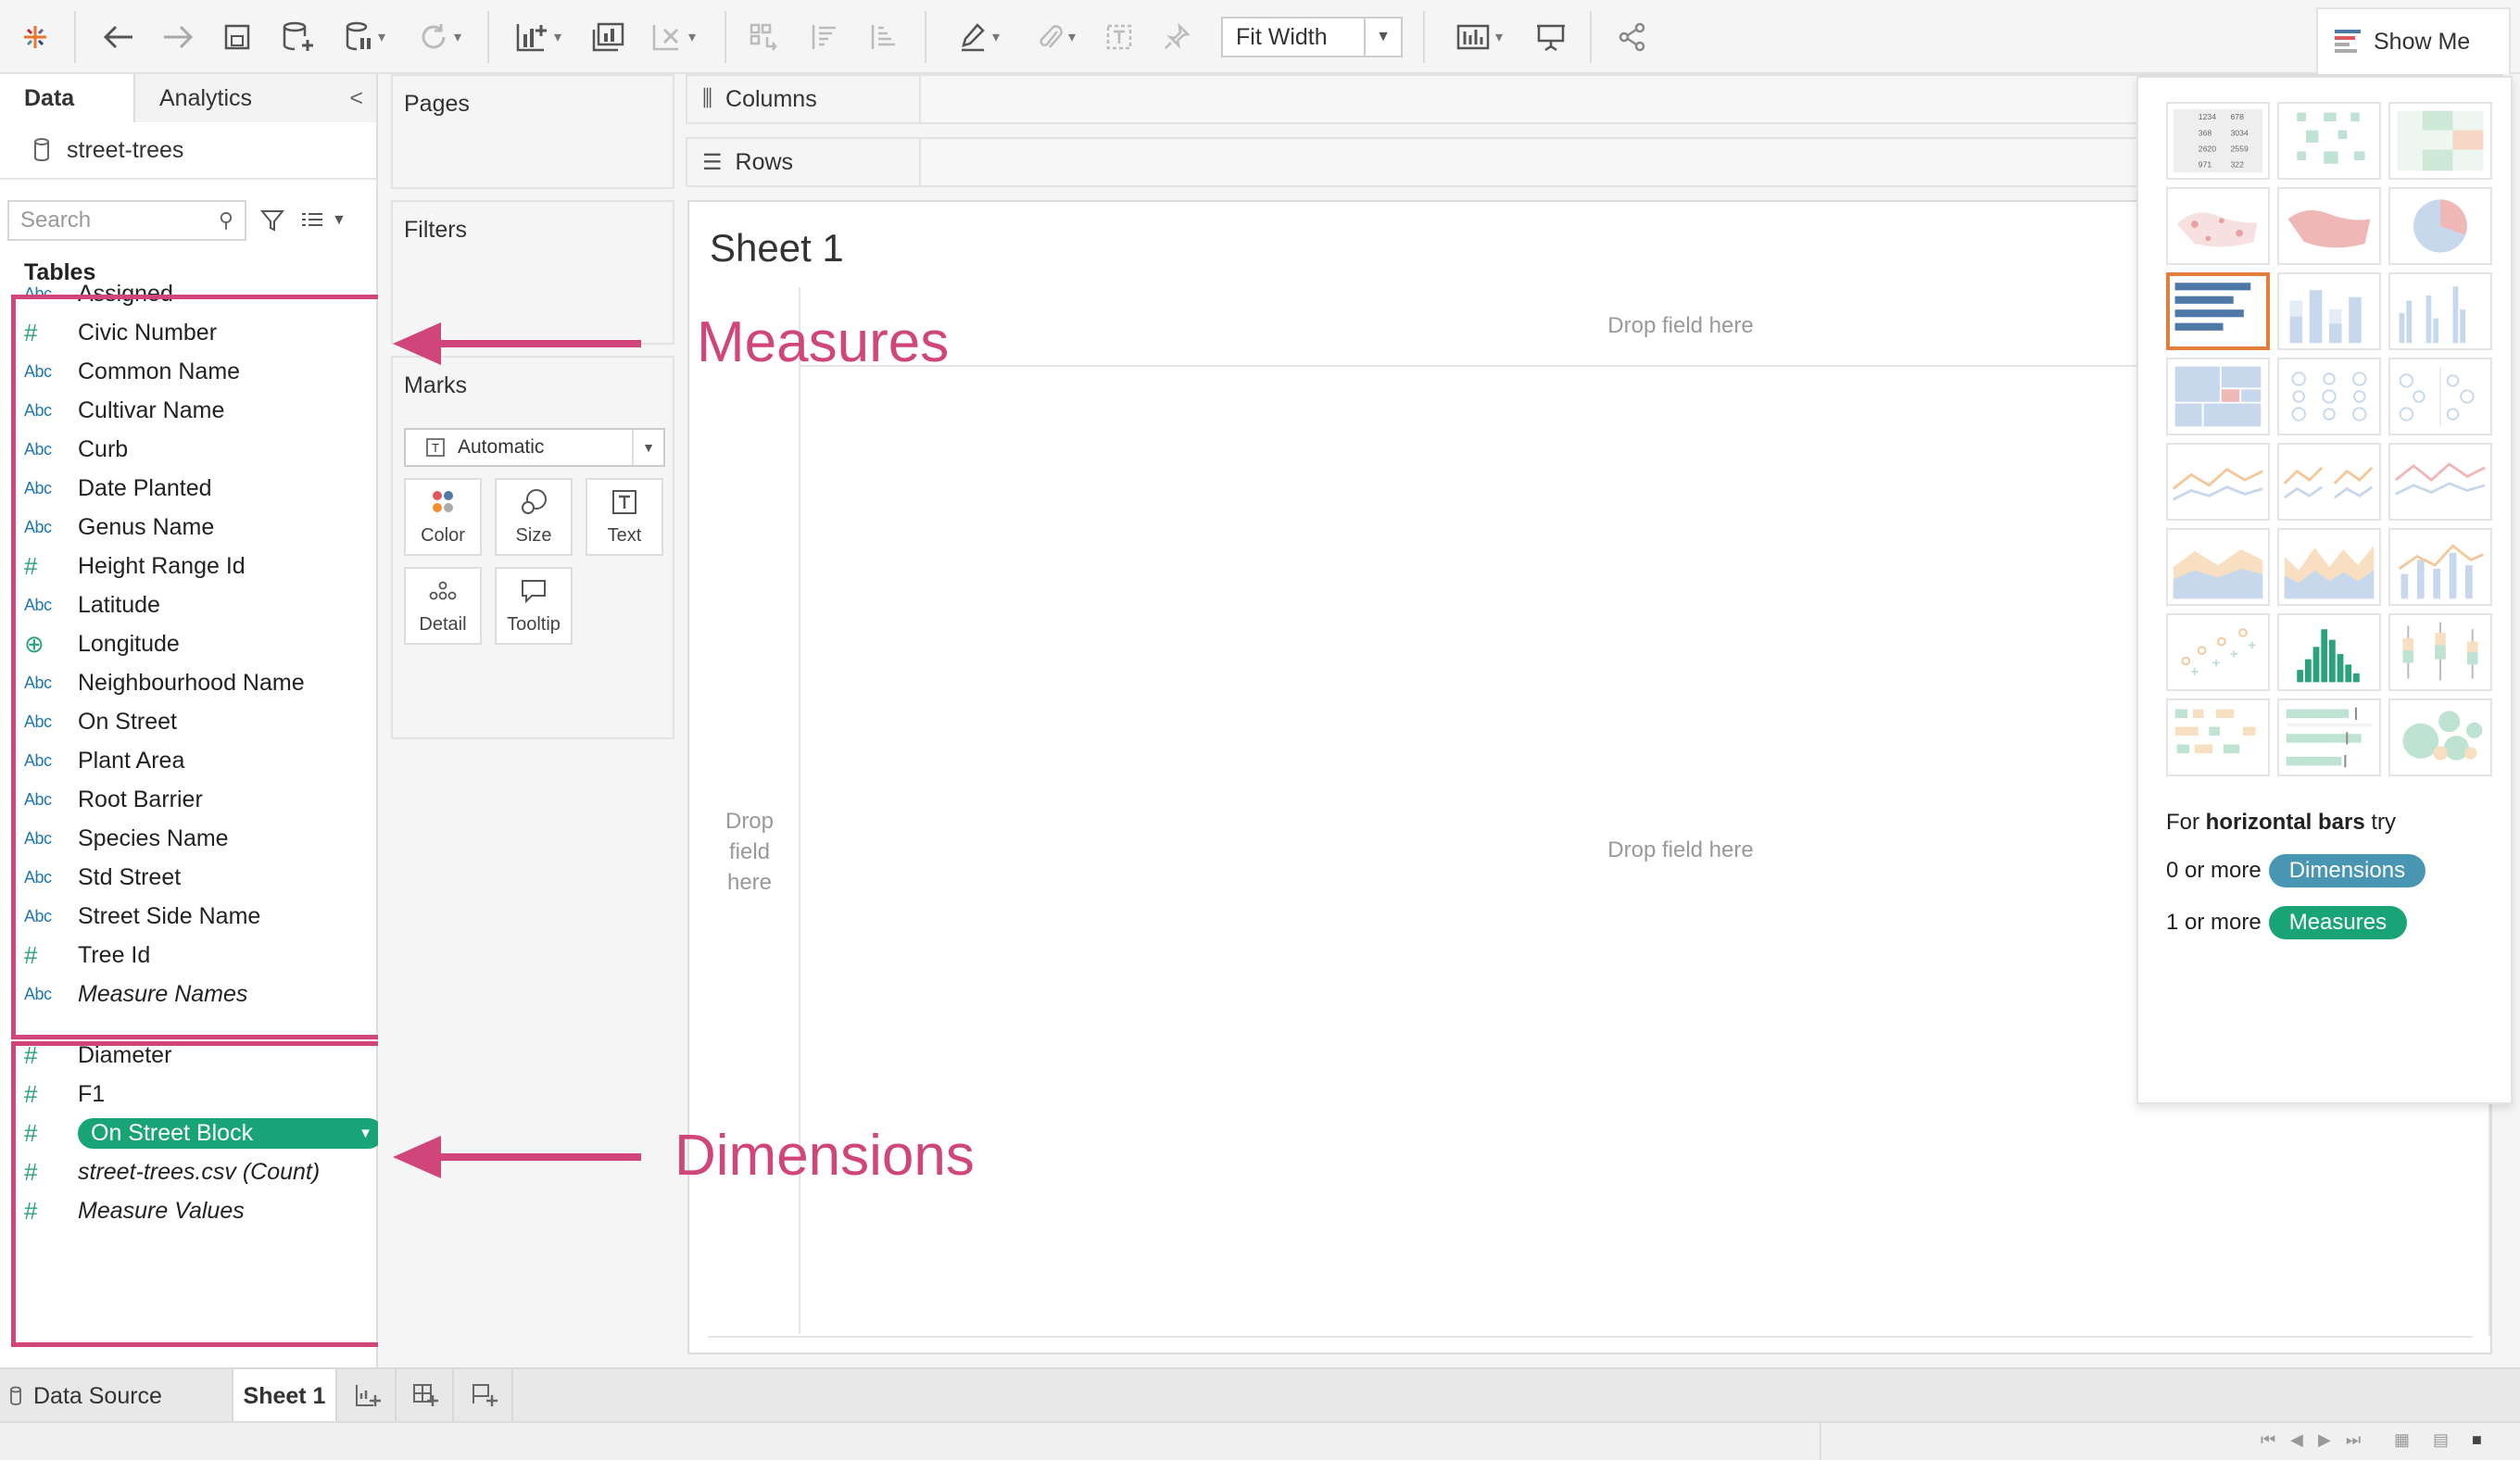 This screenshot has width=2520, height=1460. I want to click on histogram-thumb, so click(2329, 652).